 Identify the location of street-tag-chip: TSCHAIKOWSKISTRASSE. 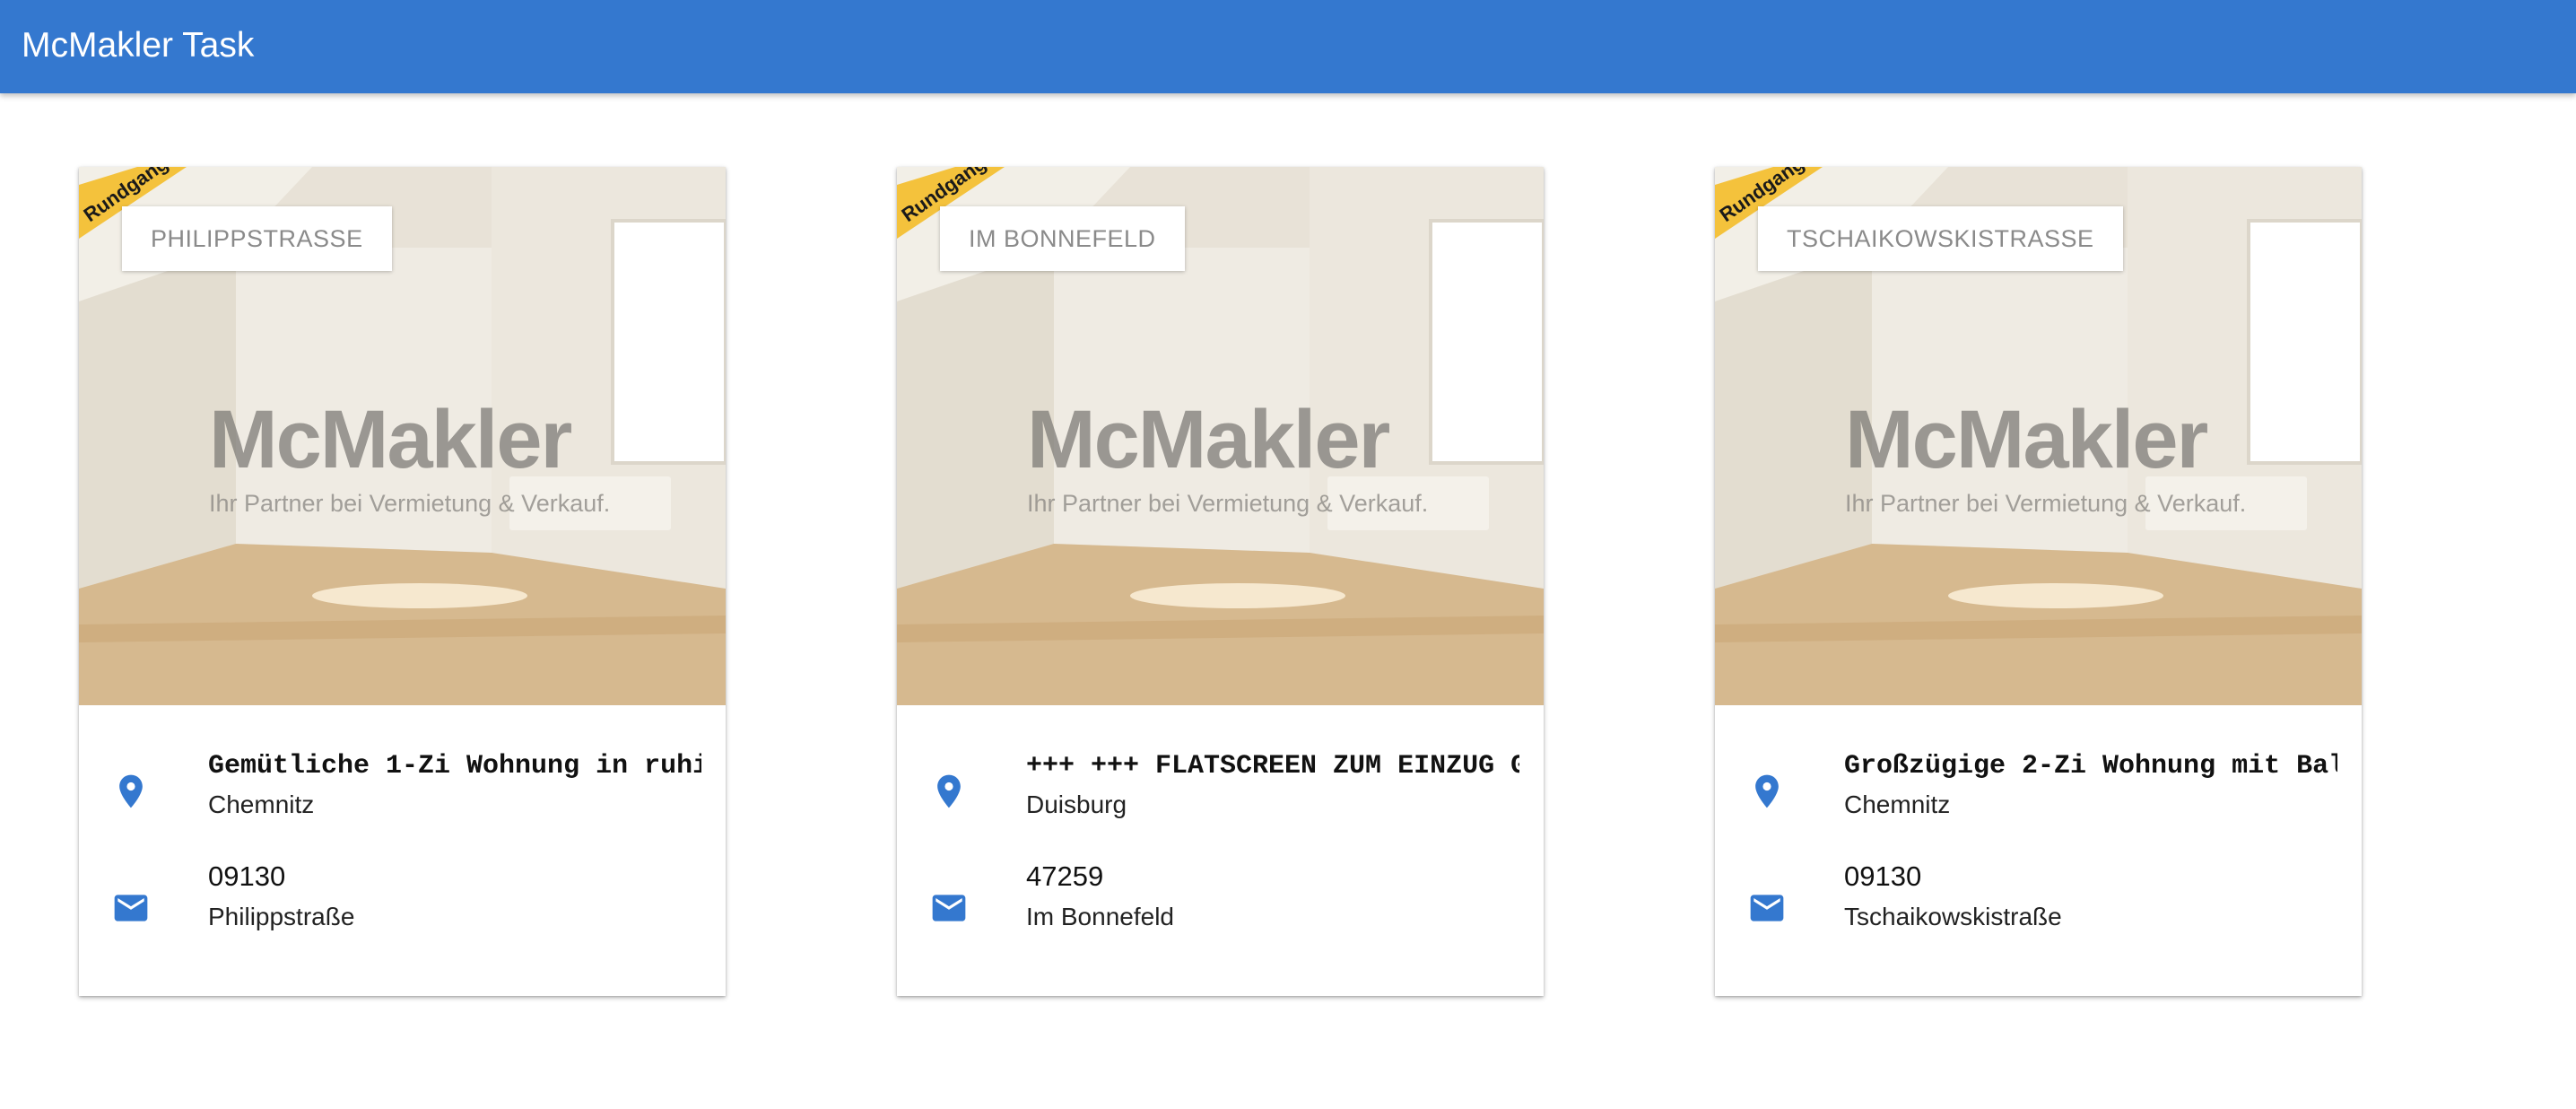
(1940, 238).